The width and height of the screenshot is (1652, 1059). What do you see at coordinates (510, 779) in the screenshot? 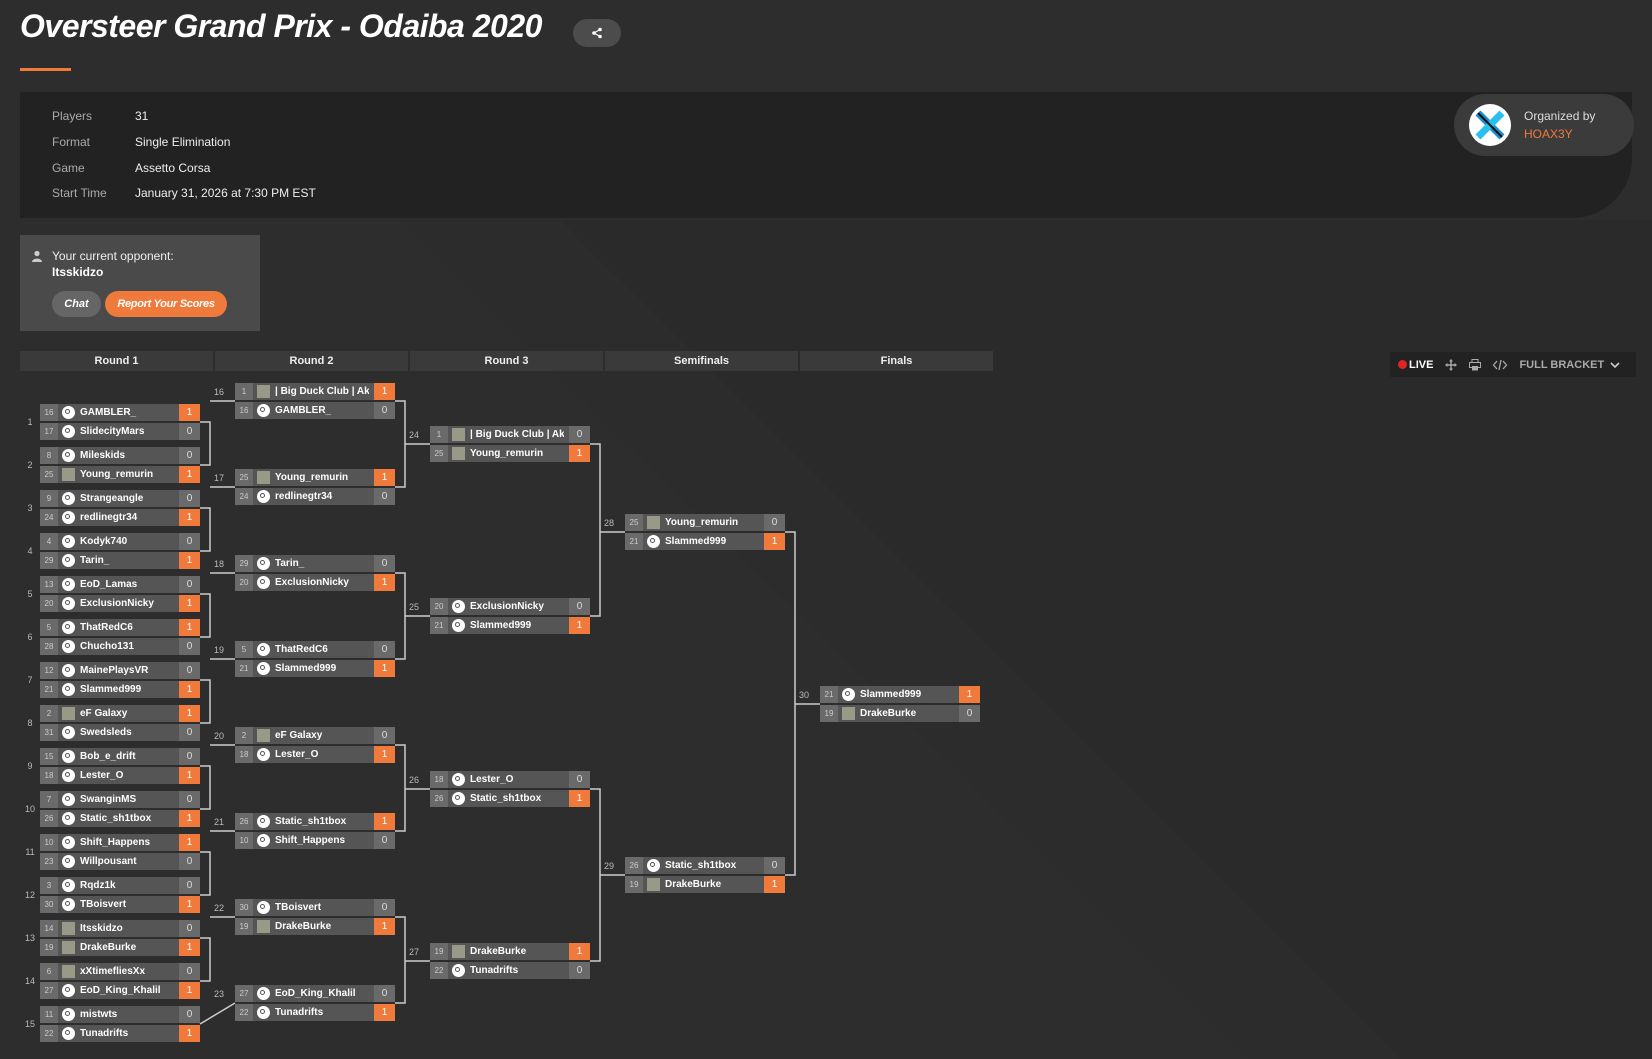
I see `match-player-slot: 18 Lester_O 0` at bounding box center [510, 779].